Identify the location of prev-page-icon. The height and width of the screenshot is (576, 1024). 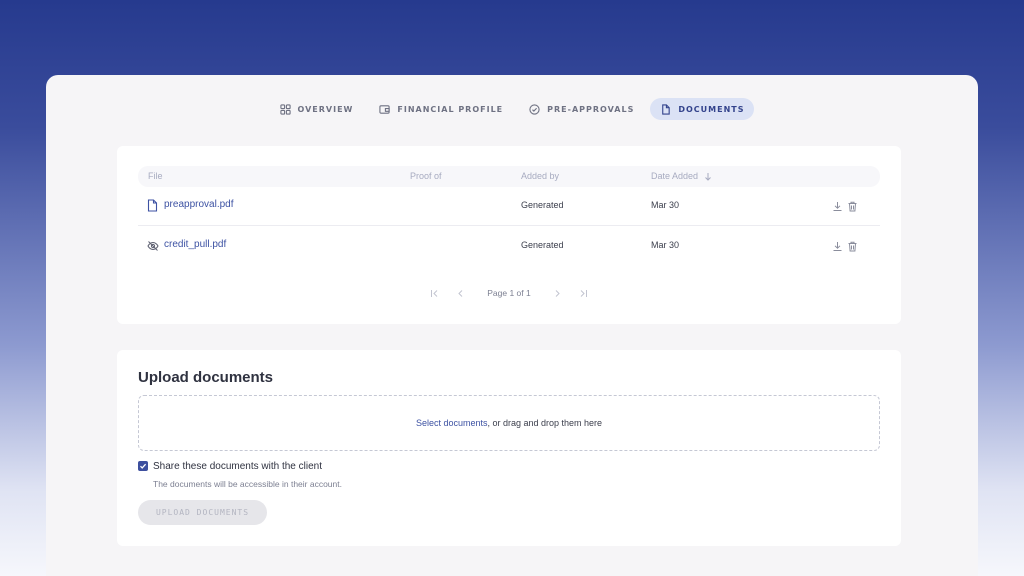
(460, 293).